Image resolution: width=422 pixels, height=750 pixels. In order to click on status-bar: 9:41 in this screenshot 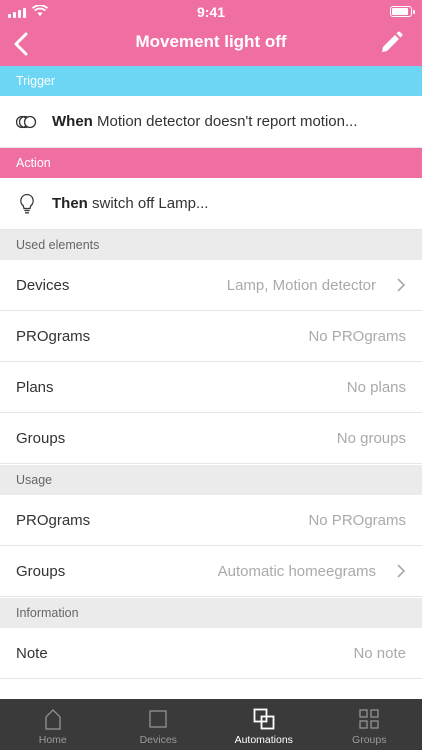, I will do `click(211, 11)`.